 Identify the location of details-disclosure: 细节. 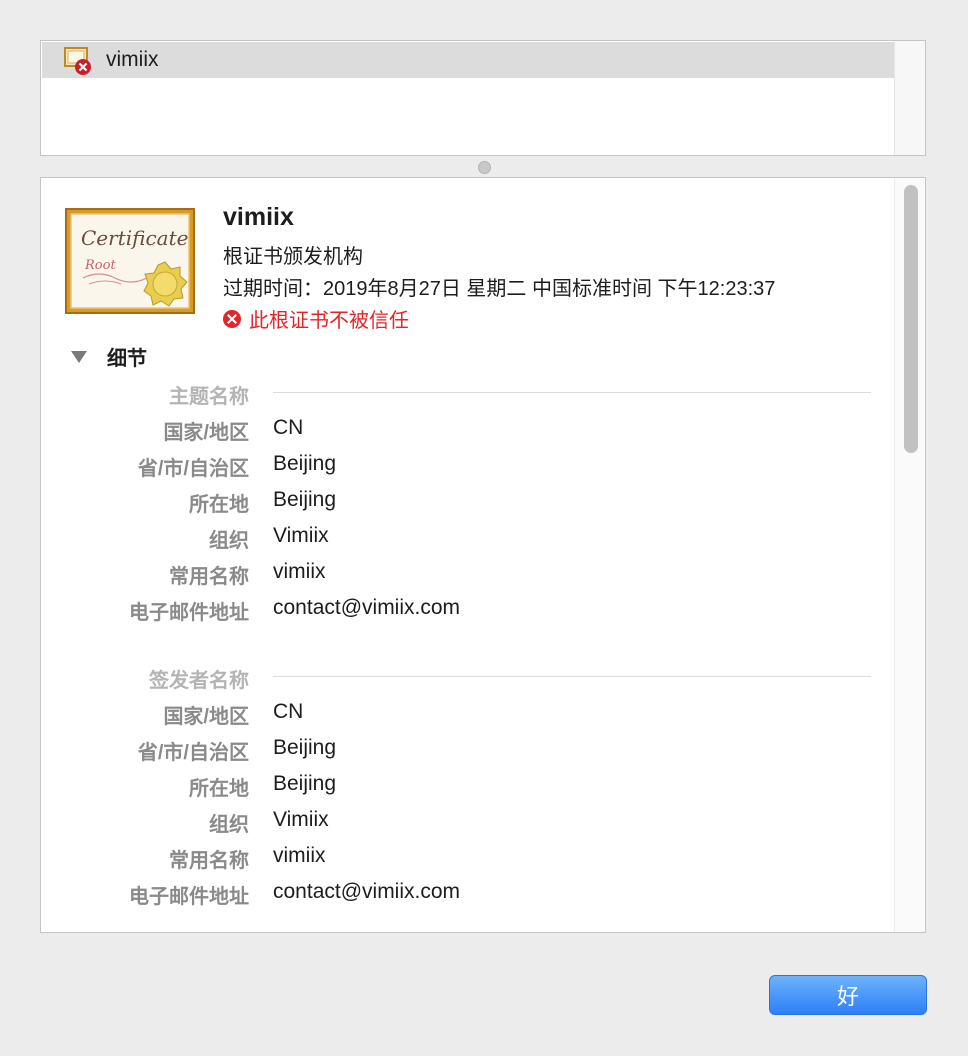
(109, 356).